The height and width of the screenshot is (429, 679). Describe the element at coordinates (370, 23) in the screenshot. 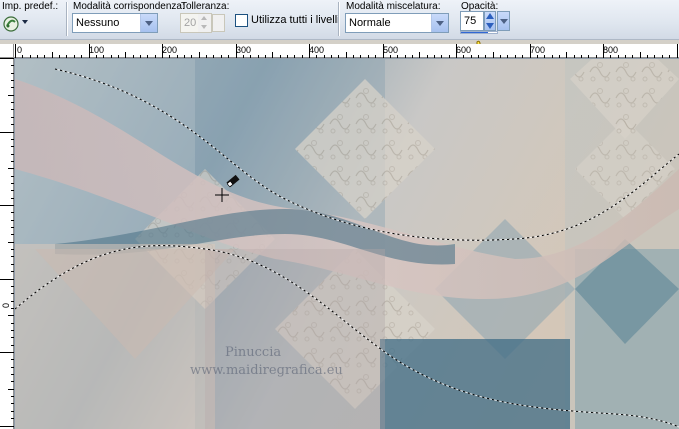

I see `blend-mode-value: Normale` at that location.